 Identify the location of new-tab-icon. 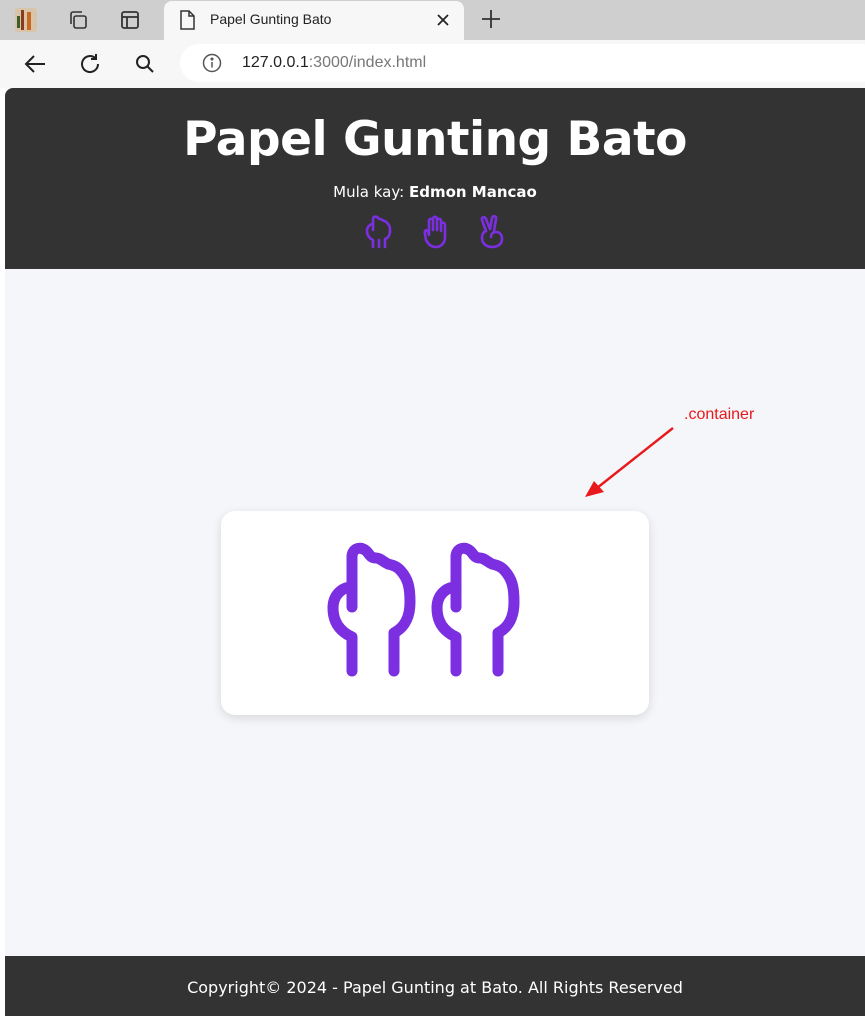
(491, 19).